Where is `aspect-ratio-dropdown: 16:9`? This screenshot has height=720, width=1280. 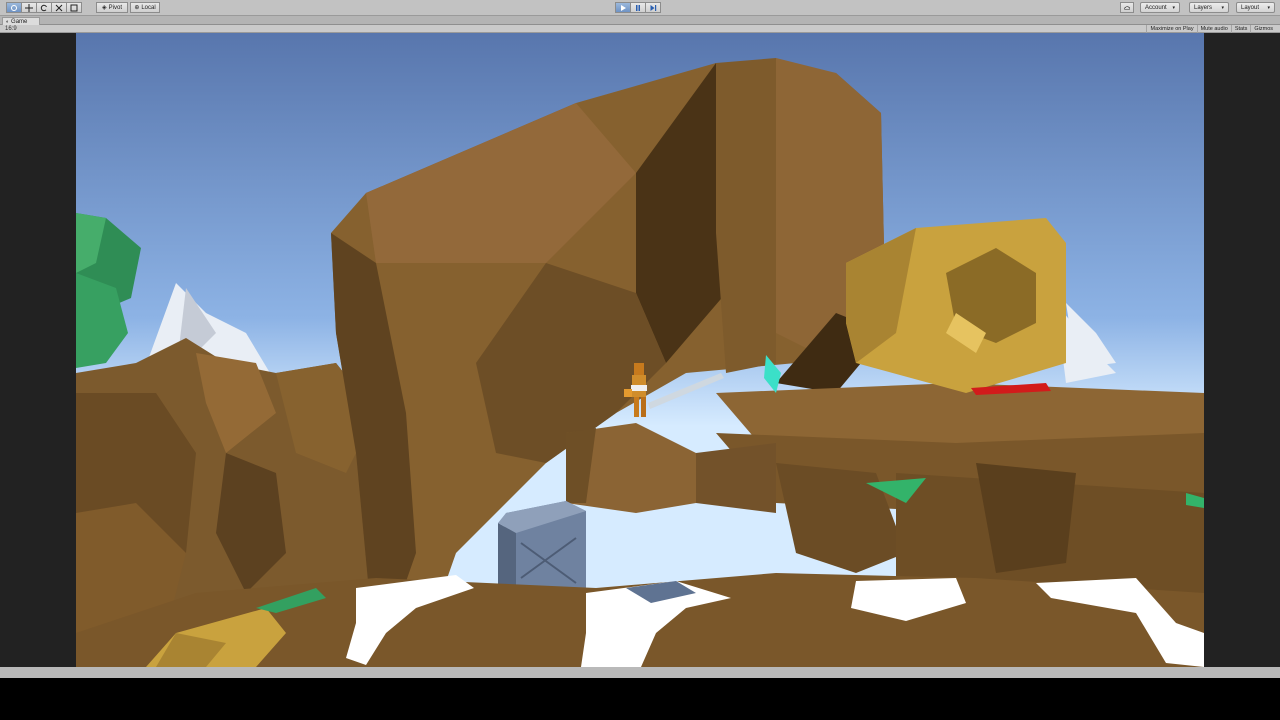 aspect-ratio-dropdown: 16:9 is located at coordinates (11, 29).